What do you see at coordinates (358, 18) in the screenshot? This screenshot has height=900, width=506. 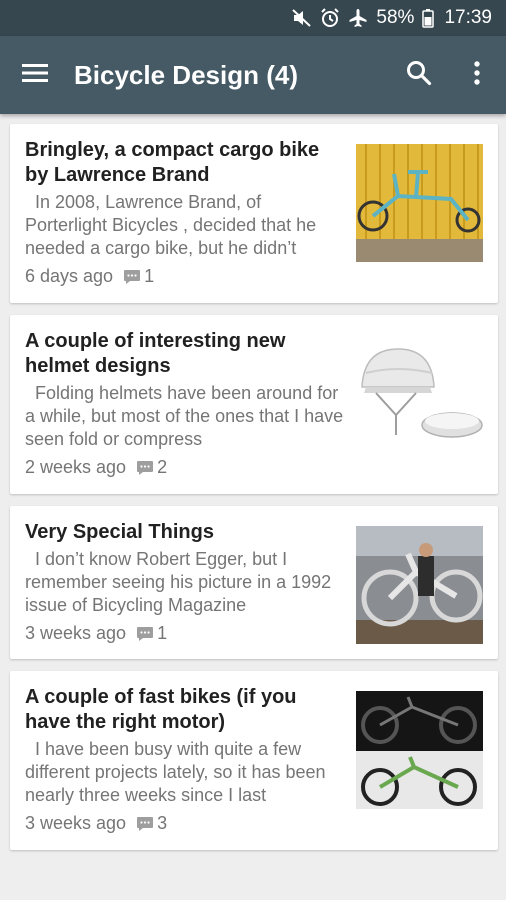 I see `airplane-icon` at bounding box center [358, 18].